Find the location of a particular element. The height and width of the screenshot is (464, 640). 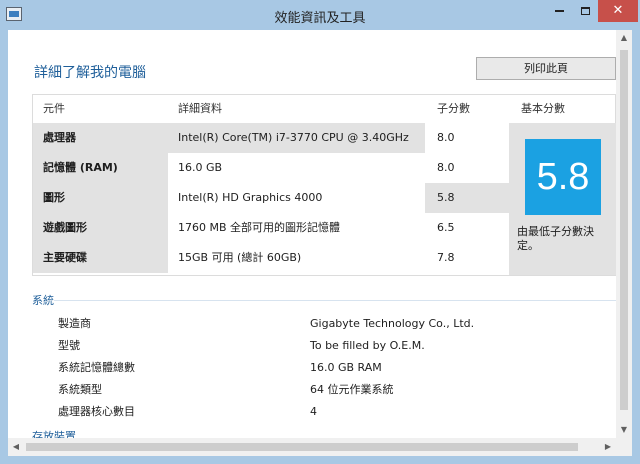

row-details: 15GB 可用 (總計 60GB) is located at coordinates (240, 257).